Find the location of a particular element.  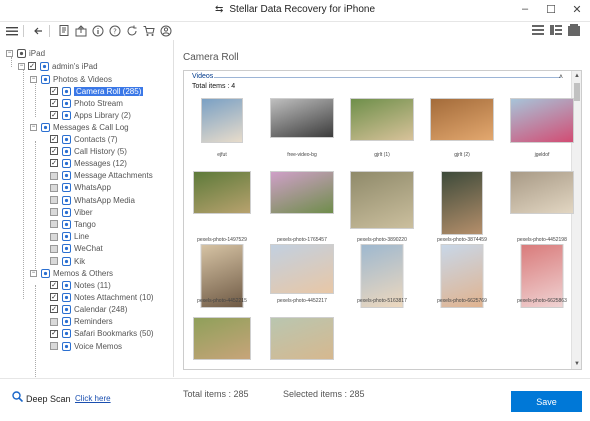

menu-icon is located at coordinates (12, 31).